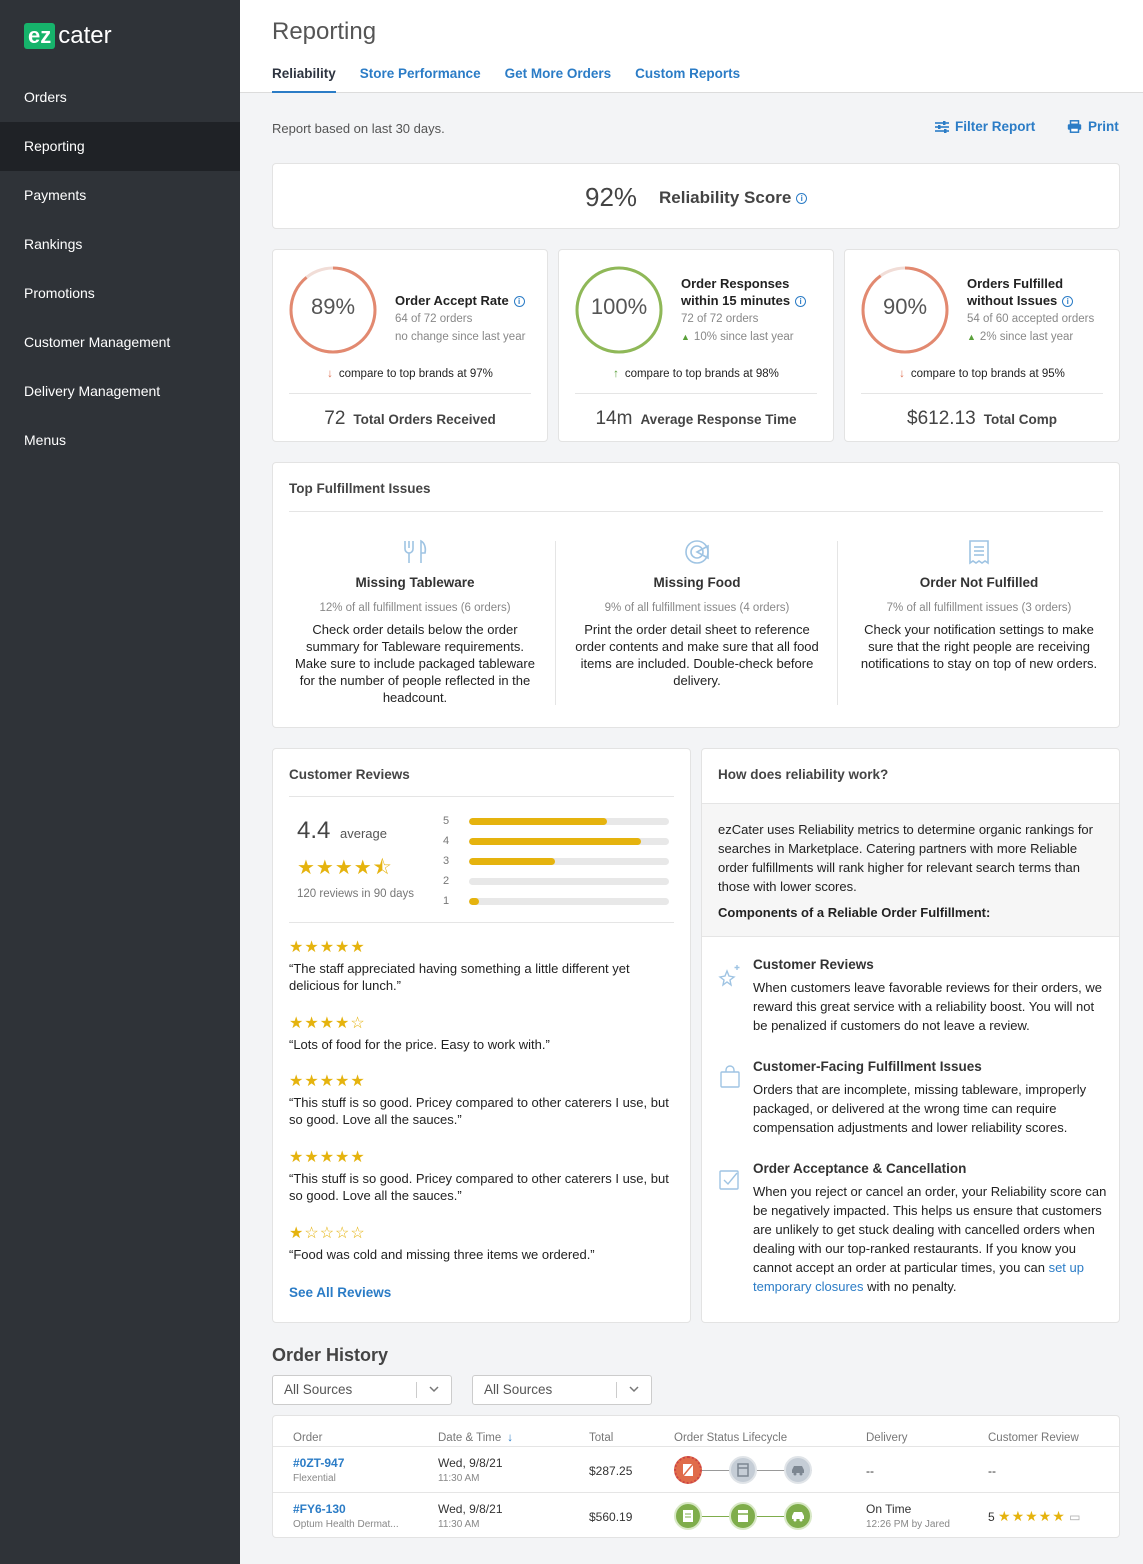 The image size is (1143, 1564). I want to click on sidebar-item-promotions: Promotions, so click(120, 293).